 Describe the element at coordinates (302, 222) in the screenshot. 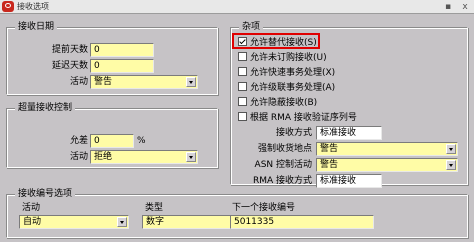

I see `next-number-field: 5011335` at that location.